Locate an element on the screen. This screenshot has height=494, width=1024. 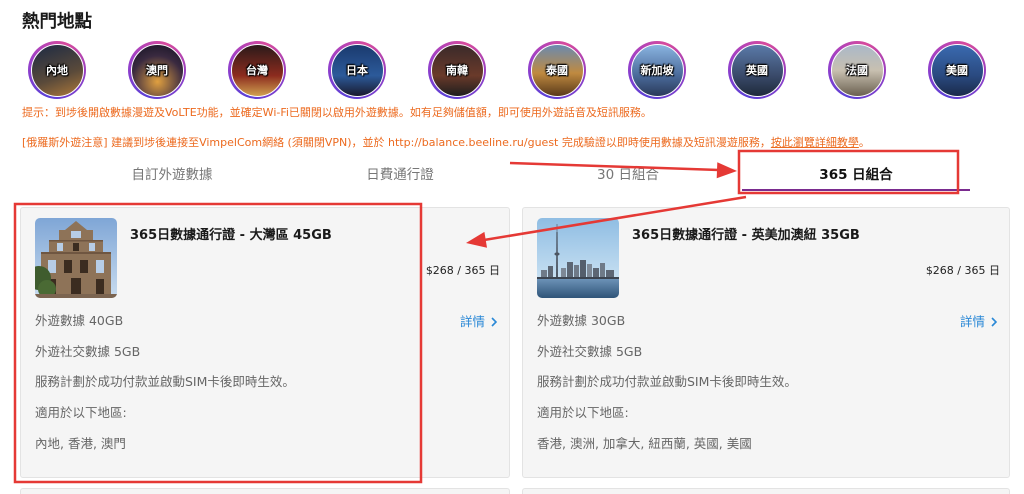
plan-data-allowance: 外遊數據 40GB is located at coordinates (79, 320).